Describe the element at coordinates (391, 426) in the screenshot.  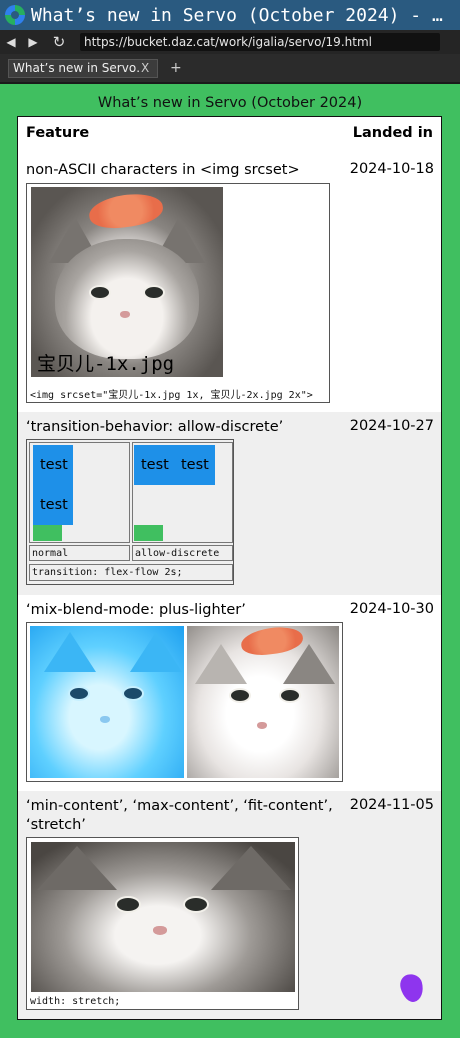
I see `landed-date: 2024-10-27` at that location.